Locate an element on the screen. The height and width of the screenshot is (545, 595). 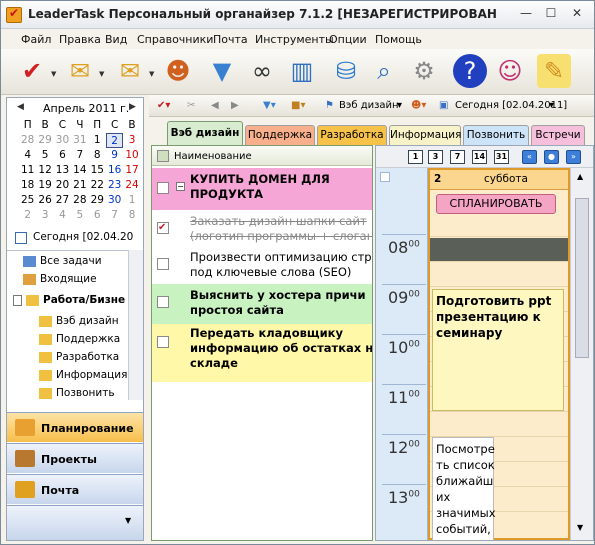
tree-item-inbox: Входящие is located at coordinates (60, 279).